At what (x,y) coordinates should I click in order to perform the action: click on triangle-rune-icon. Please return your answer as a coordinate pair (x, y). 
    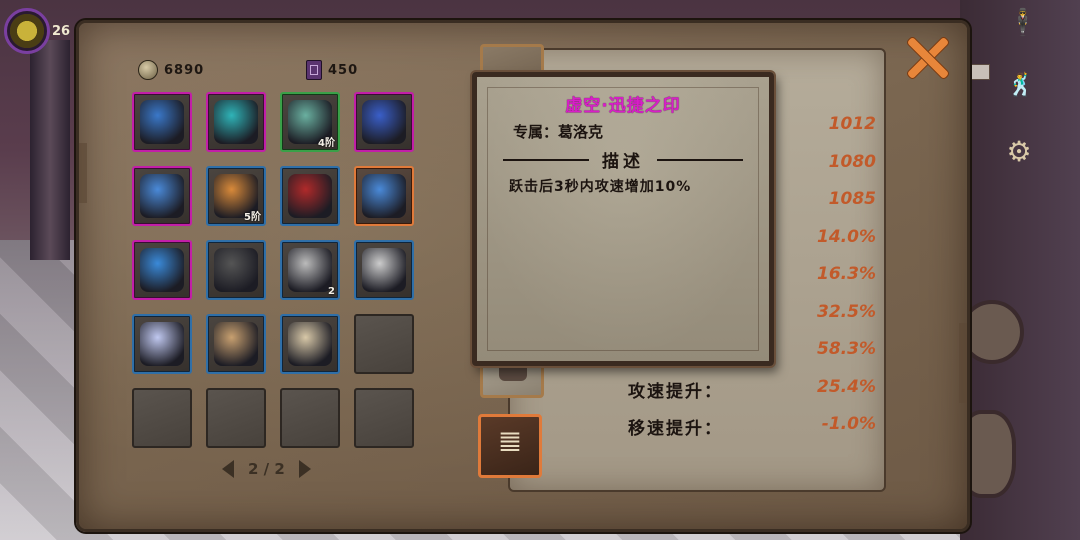
    Looking at the image, I should click on (162, 270).